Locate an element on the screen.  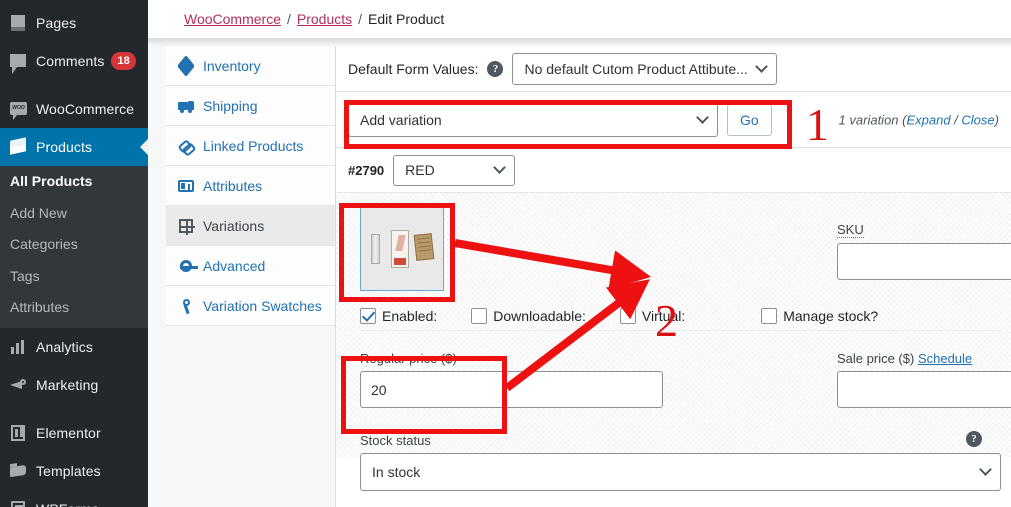
variation-id: #2790 is located at coordinates (366, 170).